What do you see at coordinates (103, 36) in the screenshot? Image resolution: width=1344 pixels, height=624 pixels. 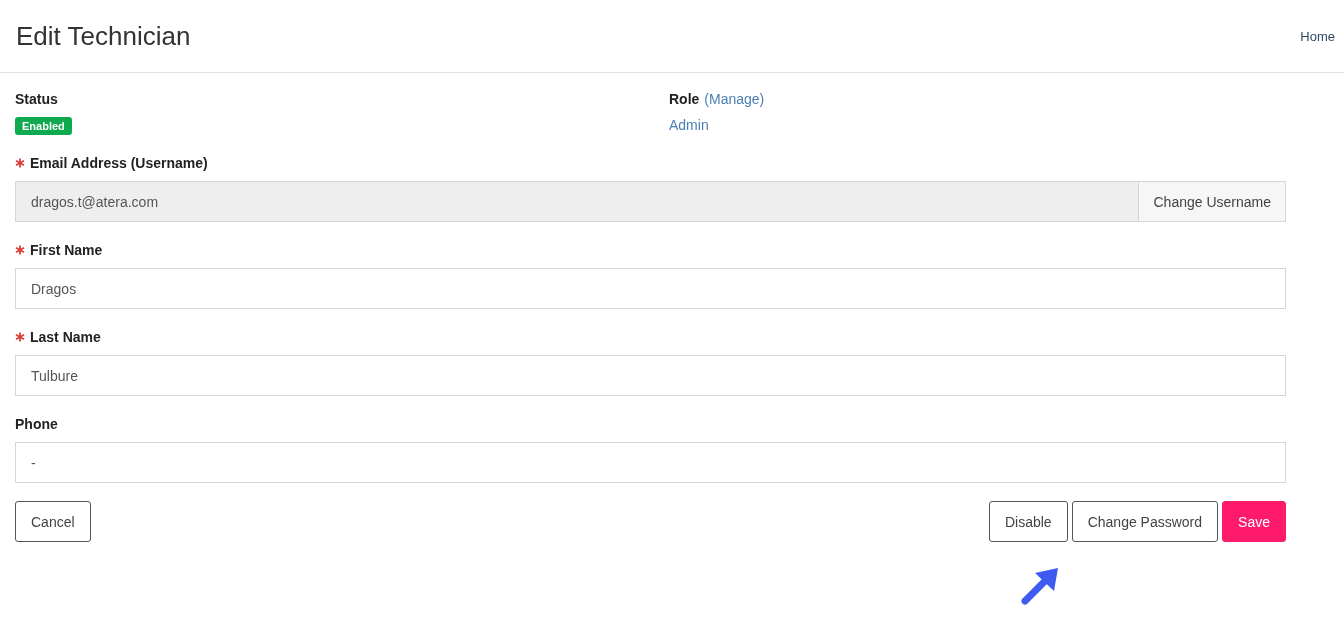 I see `page-title: Edit Technician` at bounding box center [103, 36].